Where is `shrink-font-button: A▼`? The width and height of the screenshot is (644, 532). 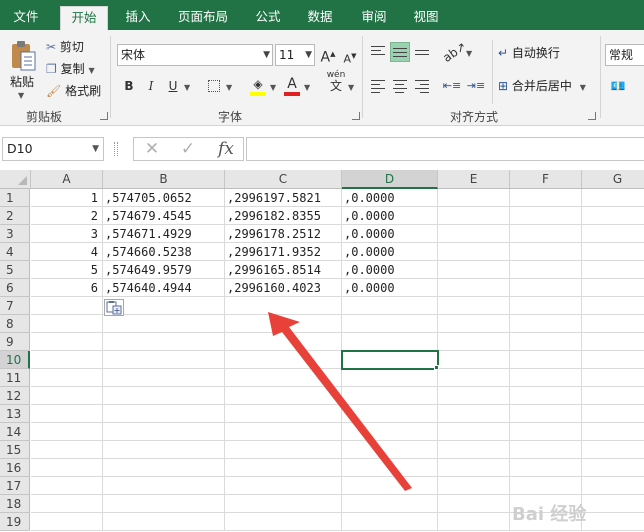 shrink-font-button: A▼ is located at coordinates (350, 56).